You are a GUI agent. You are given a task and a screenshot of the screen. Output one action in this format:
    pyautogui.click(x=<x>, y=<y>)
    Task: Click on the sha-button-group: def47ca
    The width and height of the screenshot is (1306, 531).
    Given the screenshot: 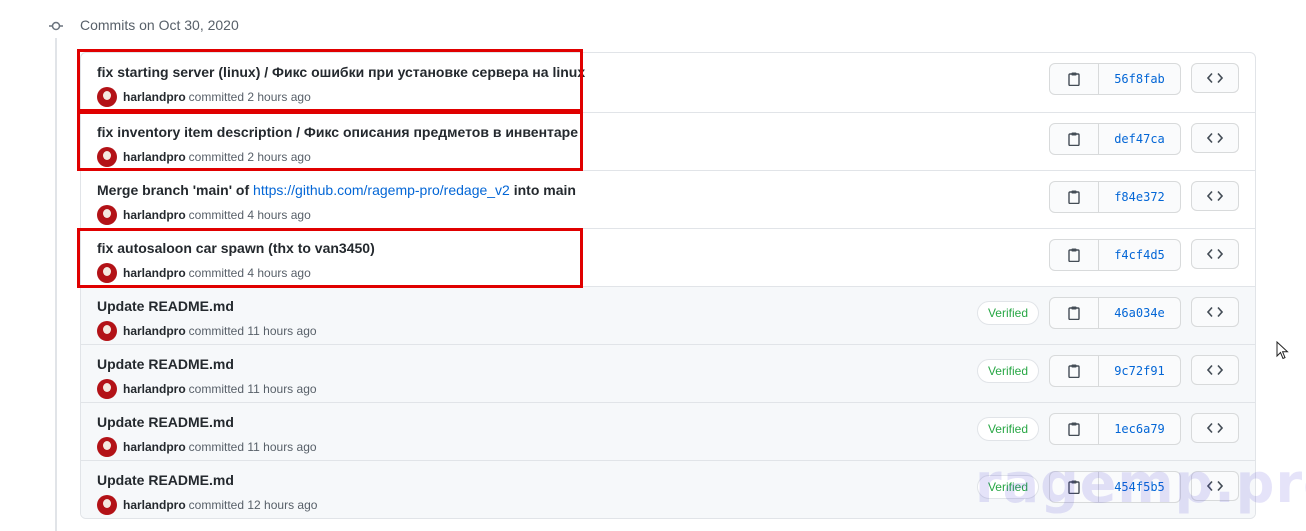 What is the action you would take?
    pyautogui.click(x=1115, y=139)
    